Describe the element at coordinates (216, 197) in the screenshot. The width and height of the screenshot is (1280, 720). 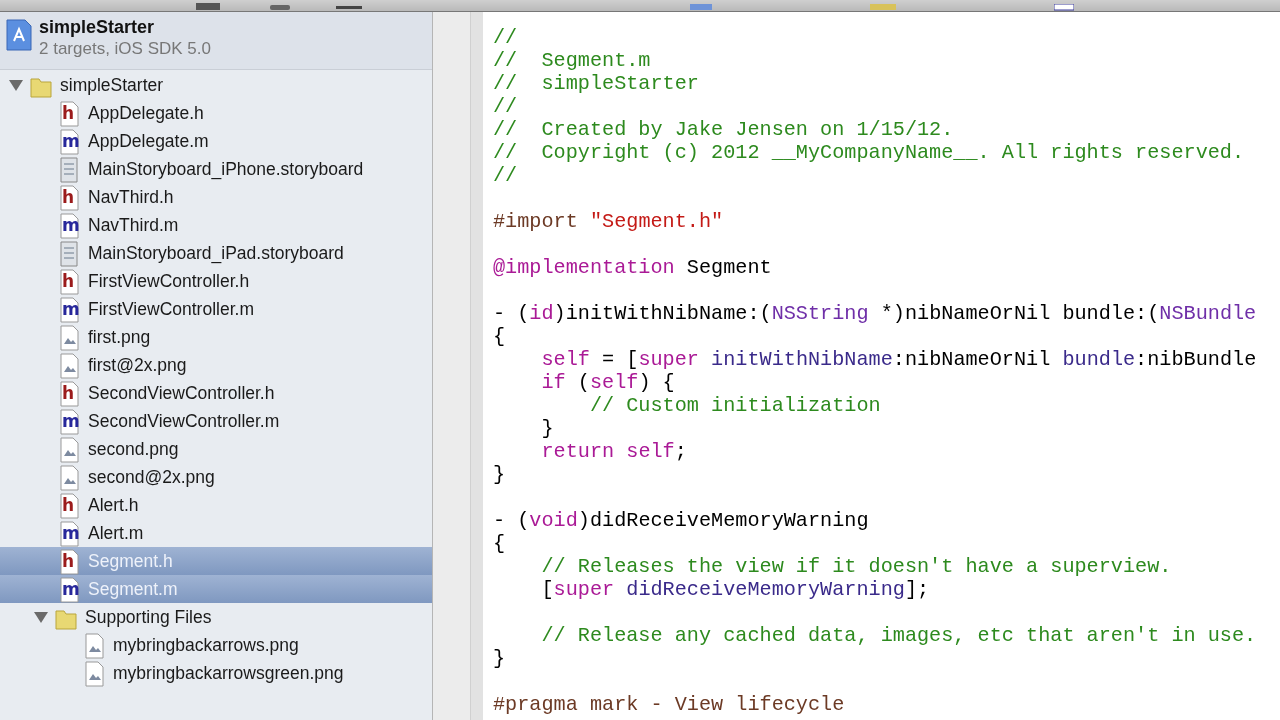
I see `tree-row: h NavThird.h` at that location.